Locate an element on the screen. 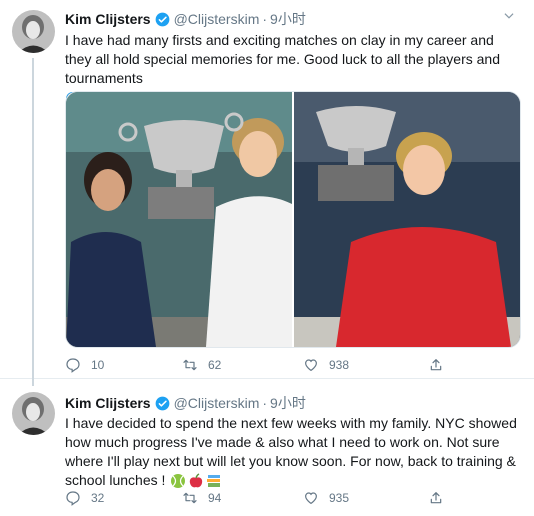 The width and height of the screenshot is (534, 516). reply-button: 32 is located at coordinates (84, 498).